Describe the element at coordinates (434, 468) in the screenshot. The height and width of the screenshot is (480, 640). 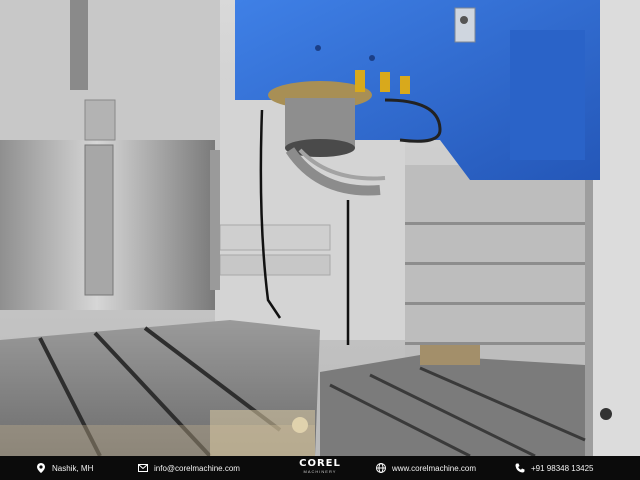
I see `website-text: www.corelmachine.com` at that location.